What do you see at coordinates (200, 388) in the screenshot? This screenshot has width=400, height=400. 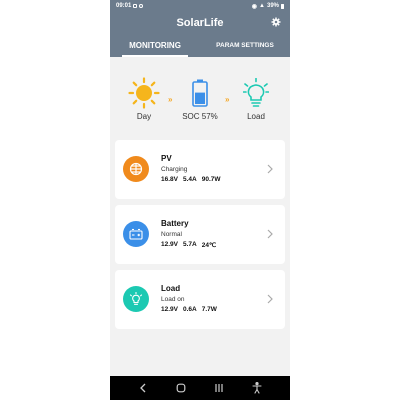 I see `system-nav-bar` at bounding box center [200, 388].